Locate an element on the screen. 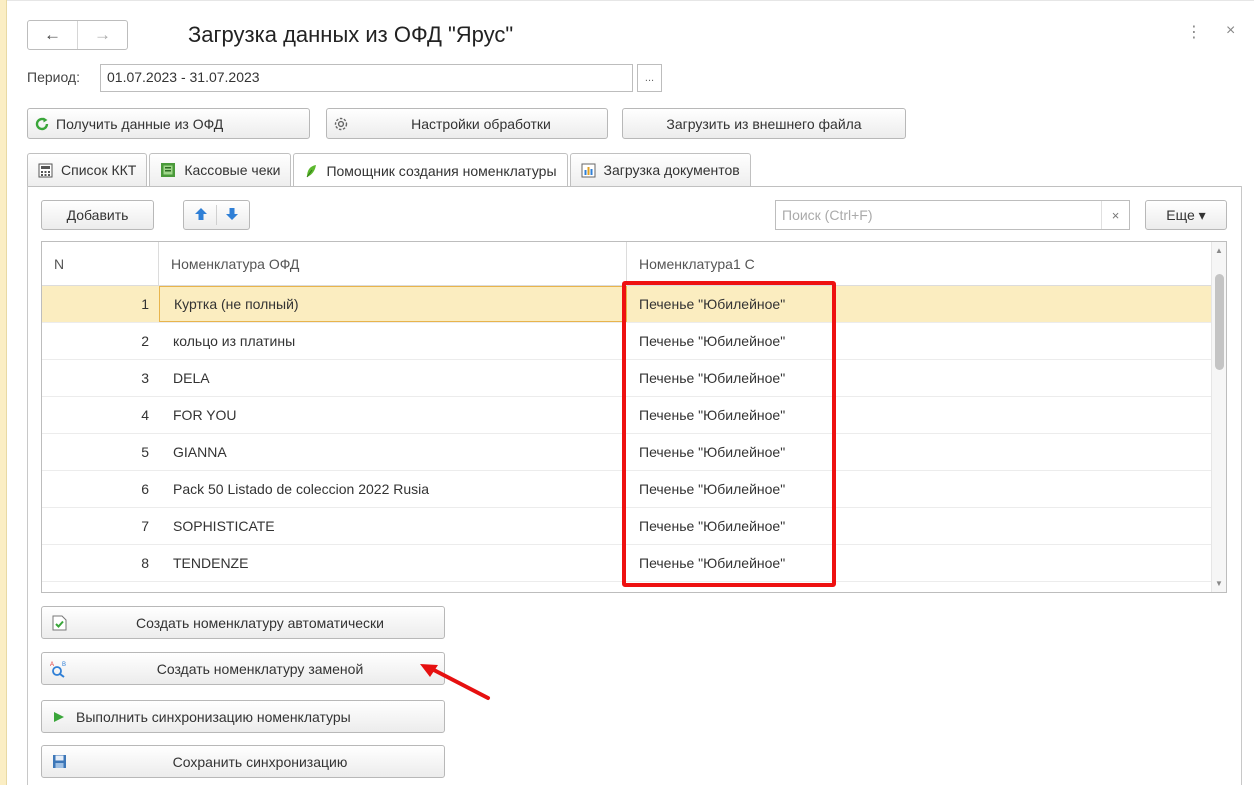 The width and height of the screenshot is (1254, 785). move-buttons is located at coordinates (216, 215).